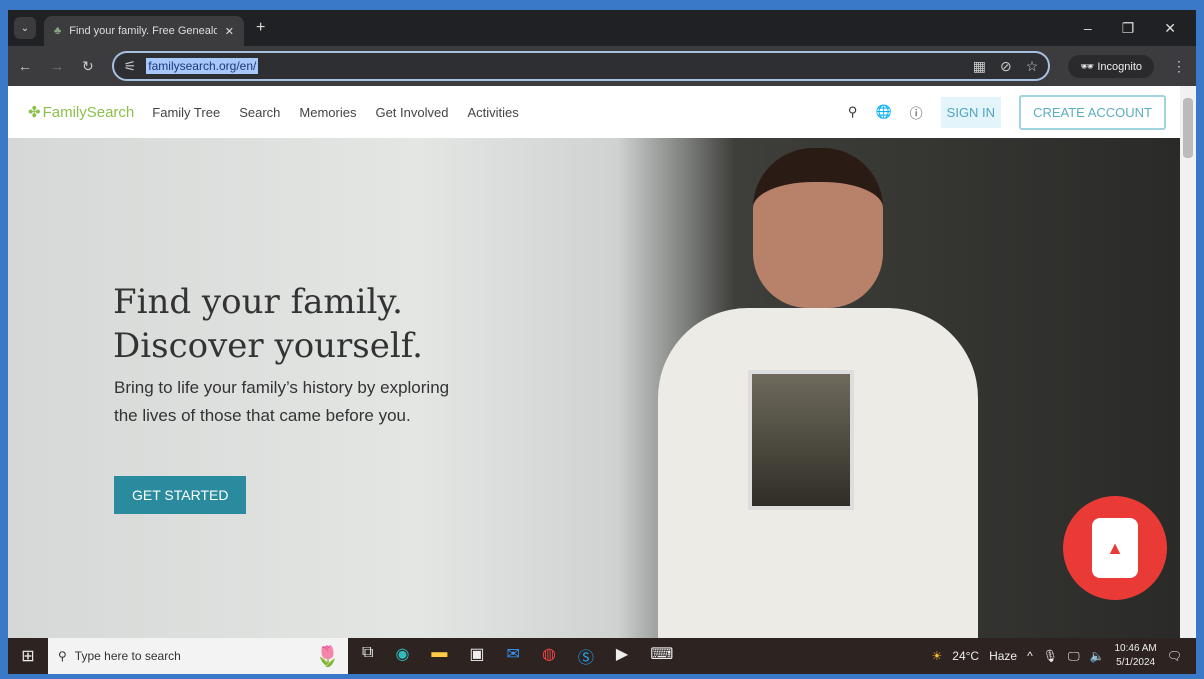  Describe the element at coordinates (965, 656) in the screenshot. I see `weather-temp: 24°C` at that location.